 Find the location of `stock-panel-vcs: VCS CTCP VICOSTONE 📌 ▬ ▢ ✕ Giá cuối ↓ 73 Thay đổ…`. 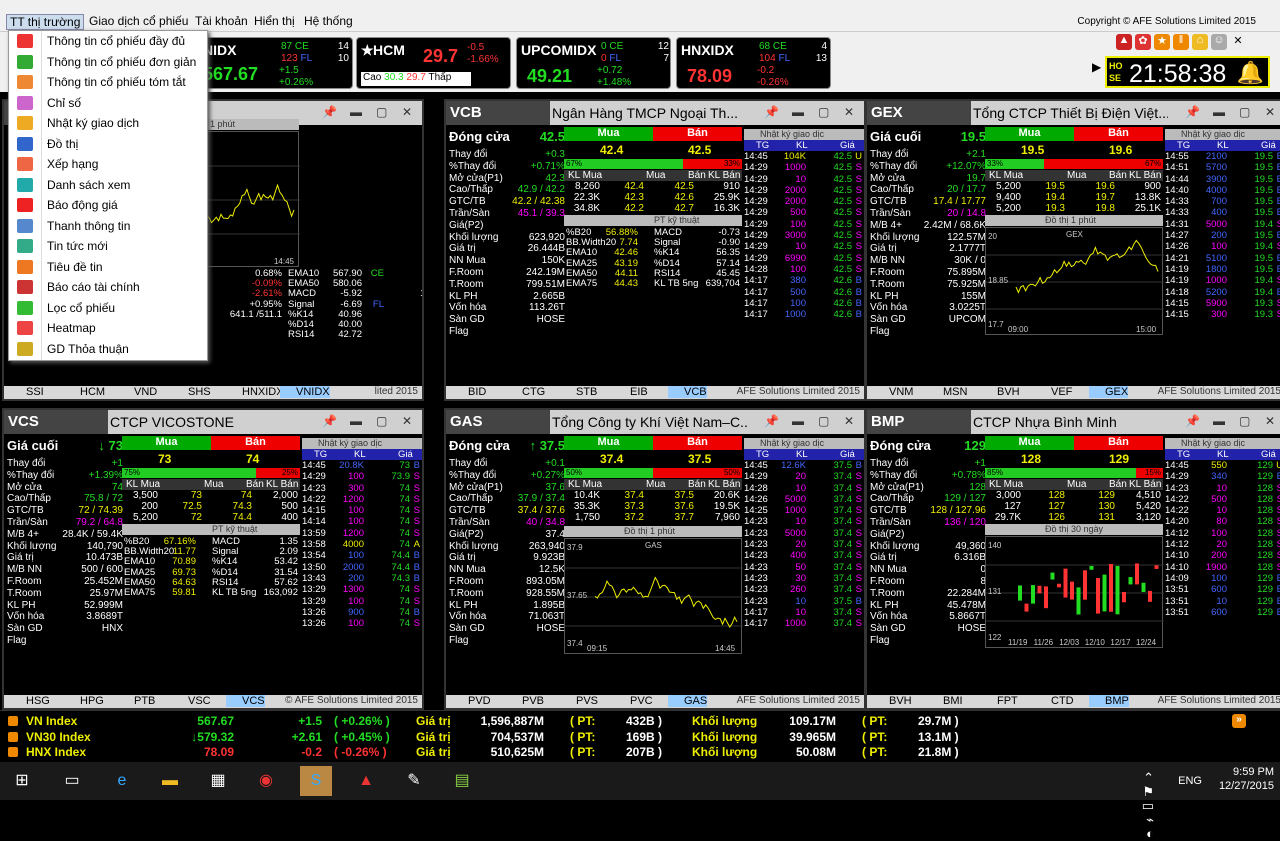

stock-panel-vcs: VCS CTCP VICOSTONE 📌 ▬ ▢ ✕ Giá cuối ↓ 73 Thay đổ… is located at coordinates (213, 559).